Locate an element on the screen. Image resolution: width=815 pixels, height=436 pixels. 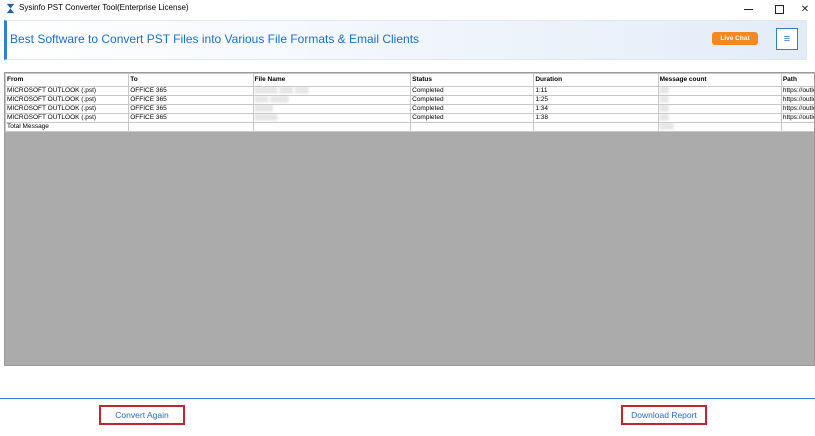
redacted-text: ▒▒▒▒ is located at coordinates (263, 109).